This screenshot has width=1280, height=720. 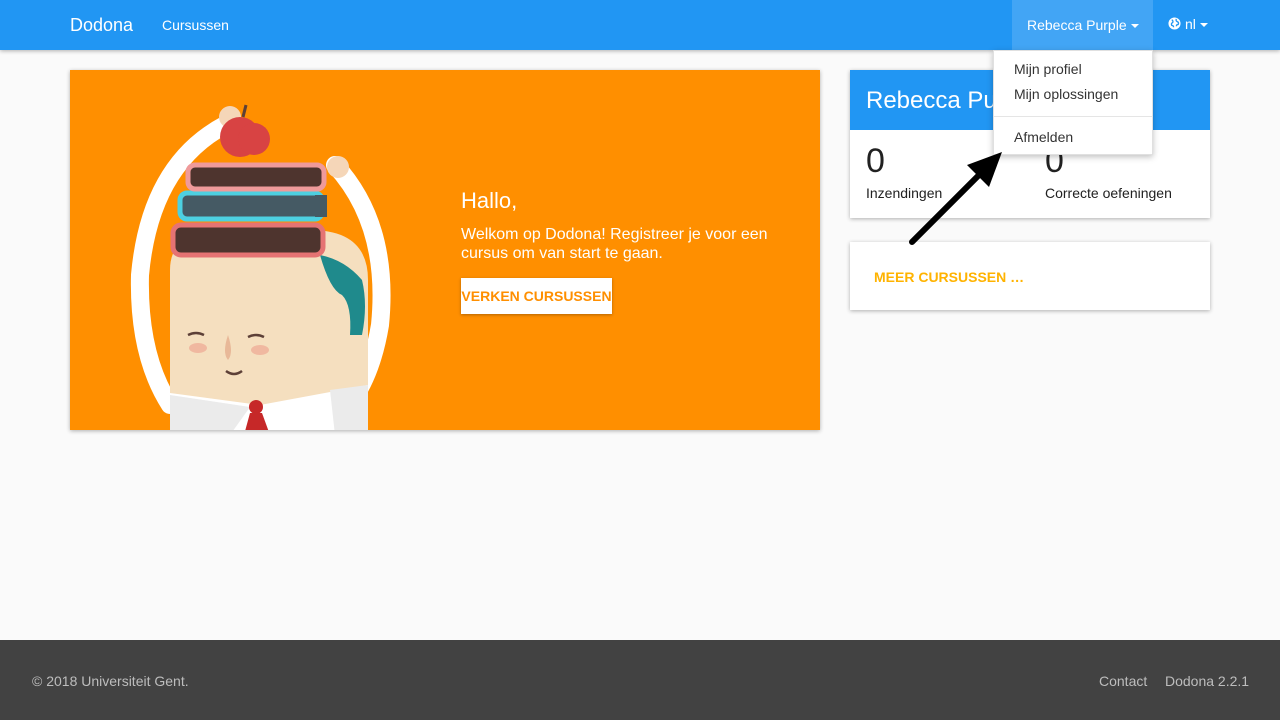 What do you see at coordinates (1043, 137) in the screenshot?
I see `menu-item-logout: Afmelden` at bounding box center [1043, 137].